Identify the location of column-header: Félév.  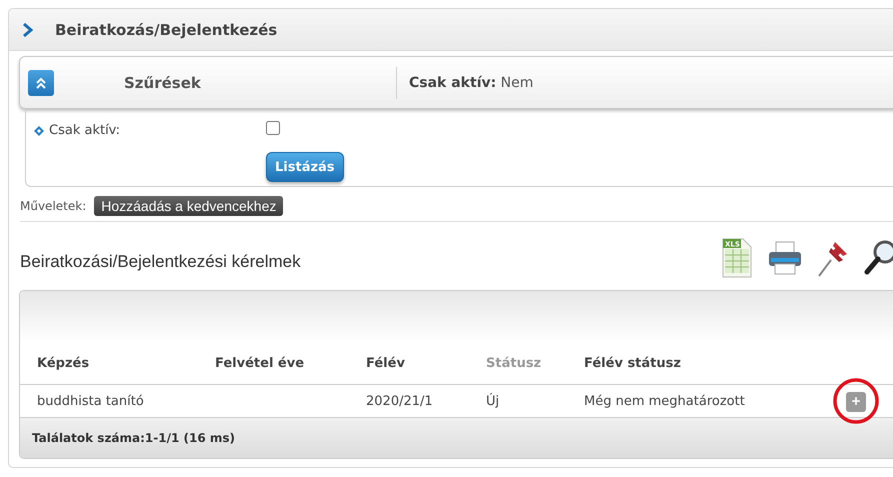
(426, 363).